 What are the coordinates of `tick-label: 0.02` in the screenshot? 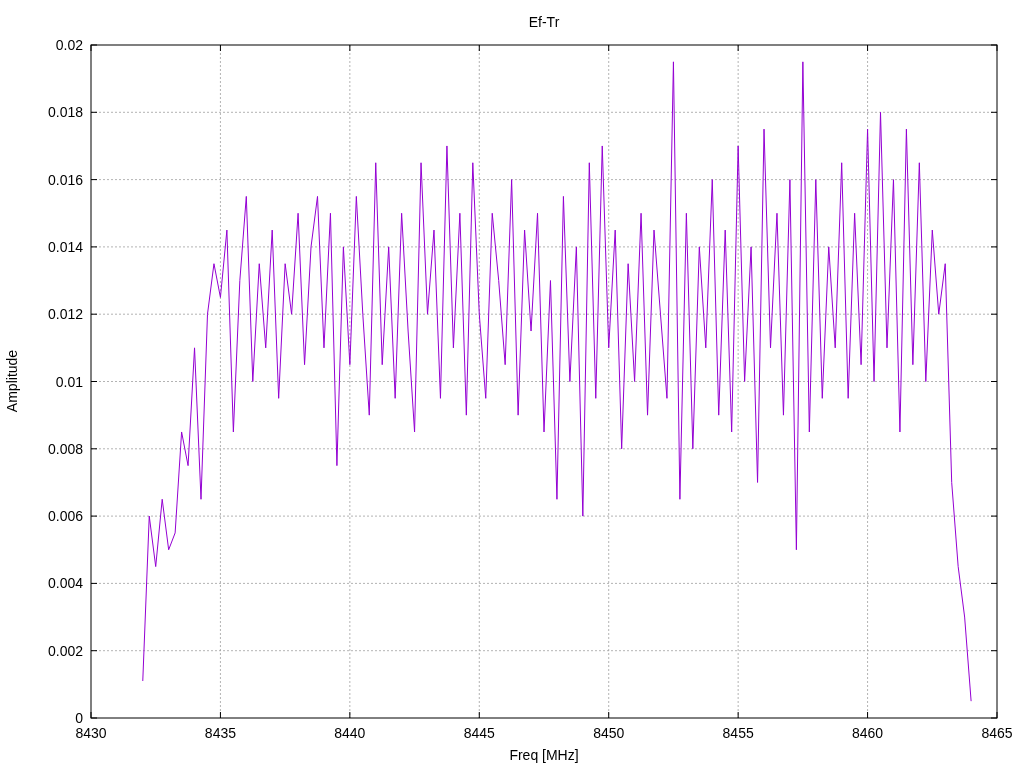 It's located at (69, 45).